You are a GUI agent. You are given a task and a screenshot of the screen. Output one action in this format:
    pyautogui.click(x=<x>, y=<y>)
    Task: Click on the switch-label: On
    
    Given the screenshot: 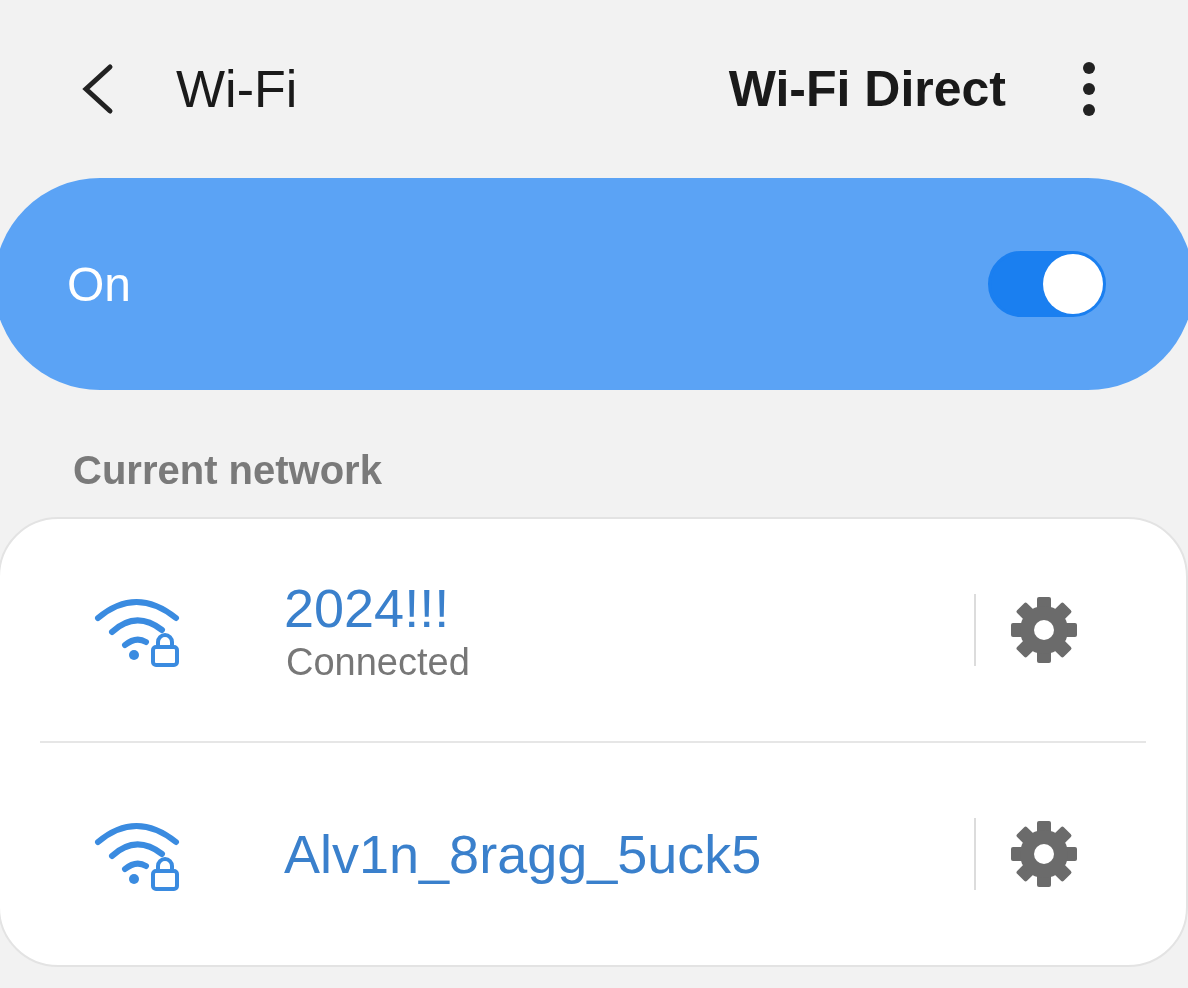 What is the action you would take?
    pyautogui.click(x=100, y=284)
    